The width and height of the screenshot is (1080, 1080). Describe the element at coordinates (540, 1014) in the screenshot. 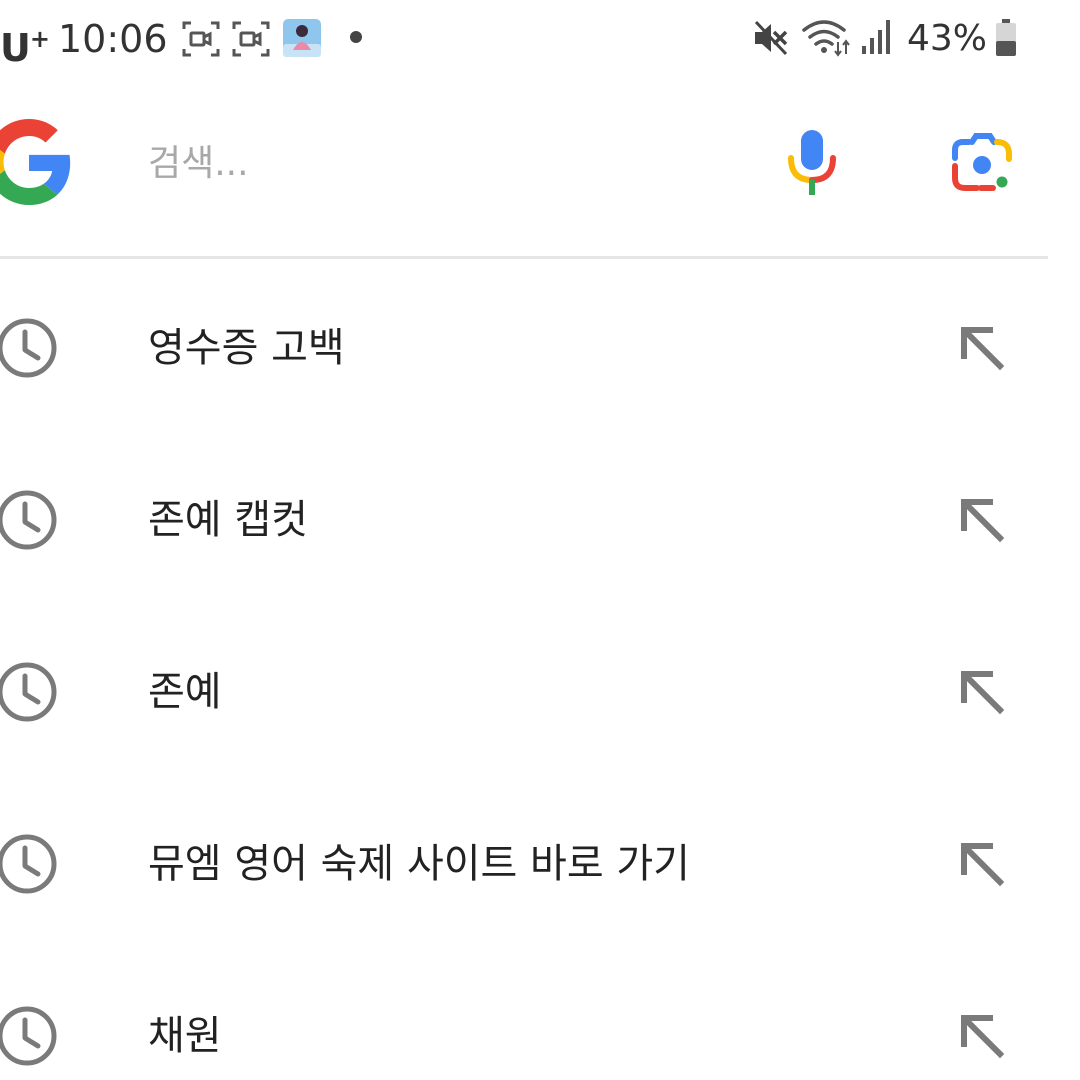

I see `suggestion-item: 채원` at that location.